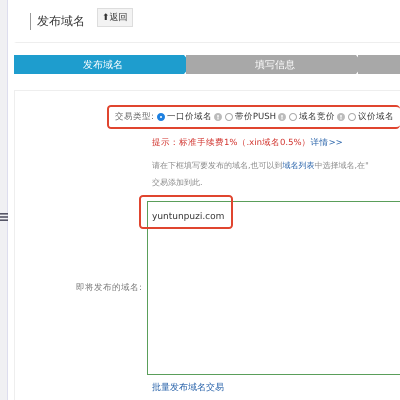  What do you see at coordinates (134, 117) in the screenshot?
I see `trade-type-label: 交易类型:` at bounding box center [134, 117].